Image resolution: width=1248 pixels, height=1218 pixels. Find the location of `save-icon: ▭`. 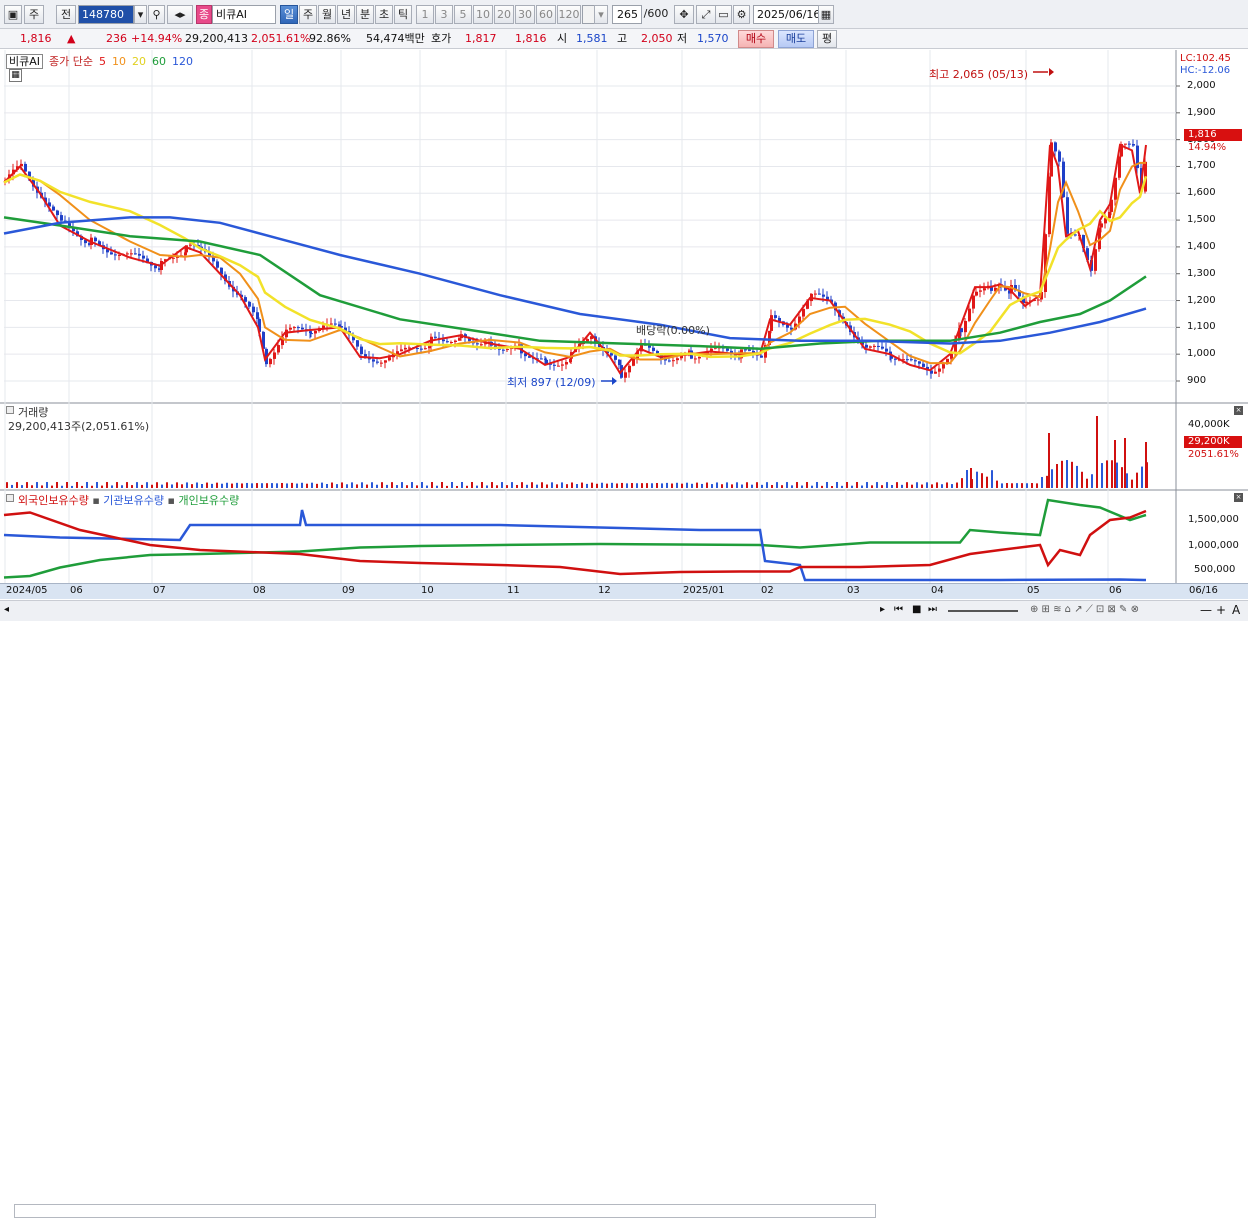

save-icon: ▭ is located at coordinates (723, 14).